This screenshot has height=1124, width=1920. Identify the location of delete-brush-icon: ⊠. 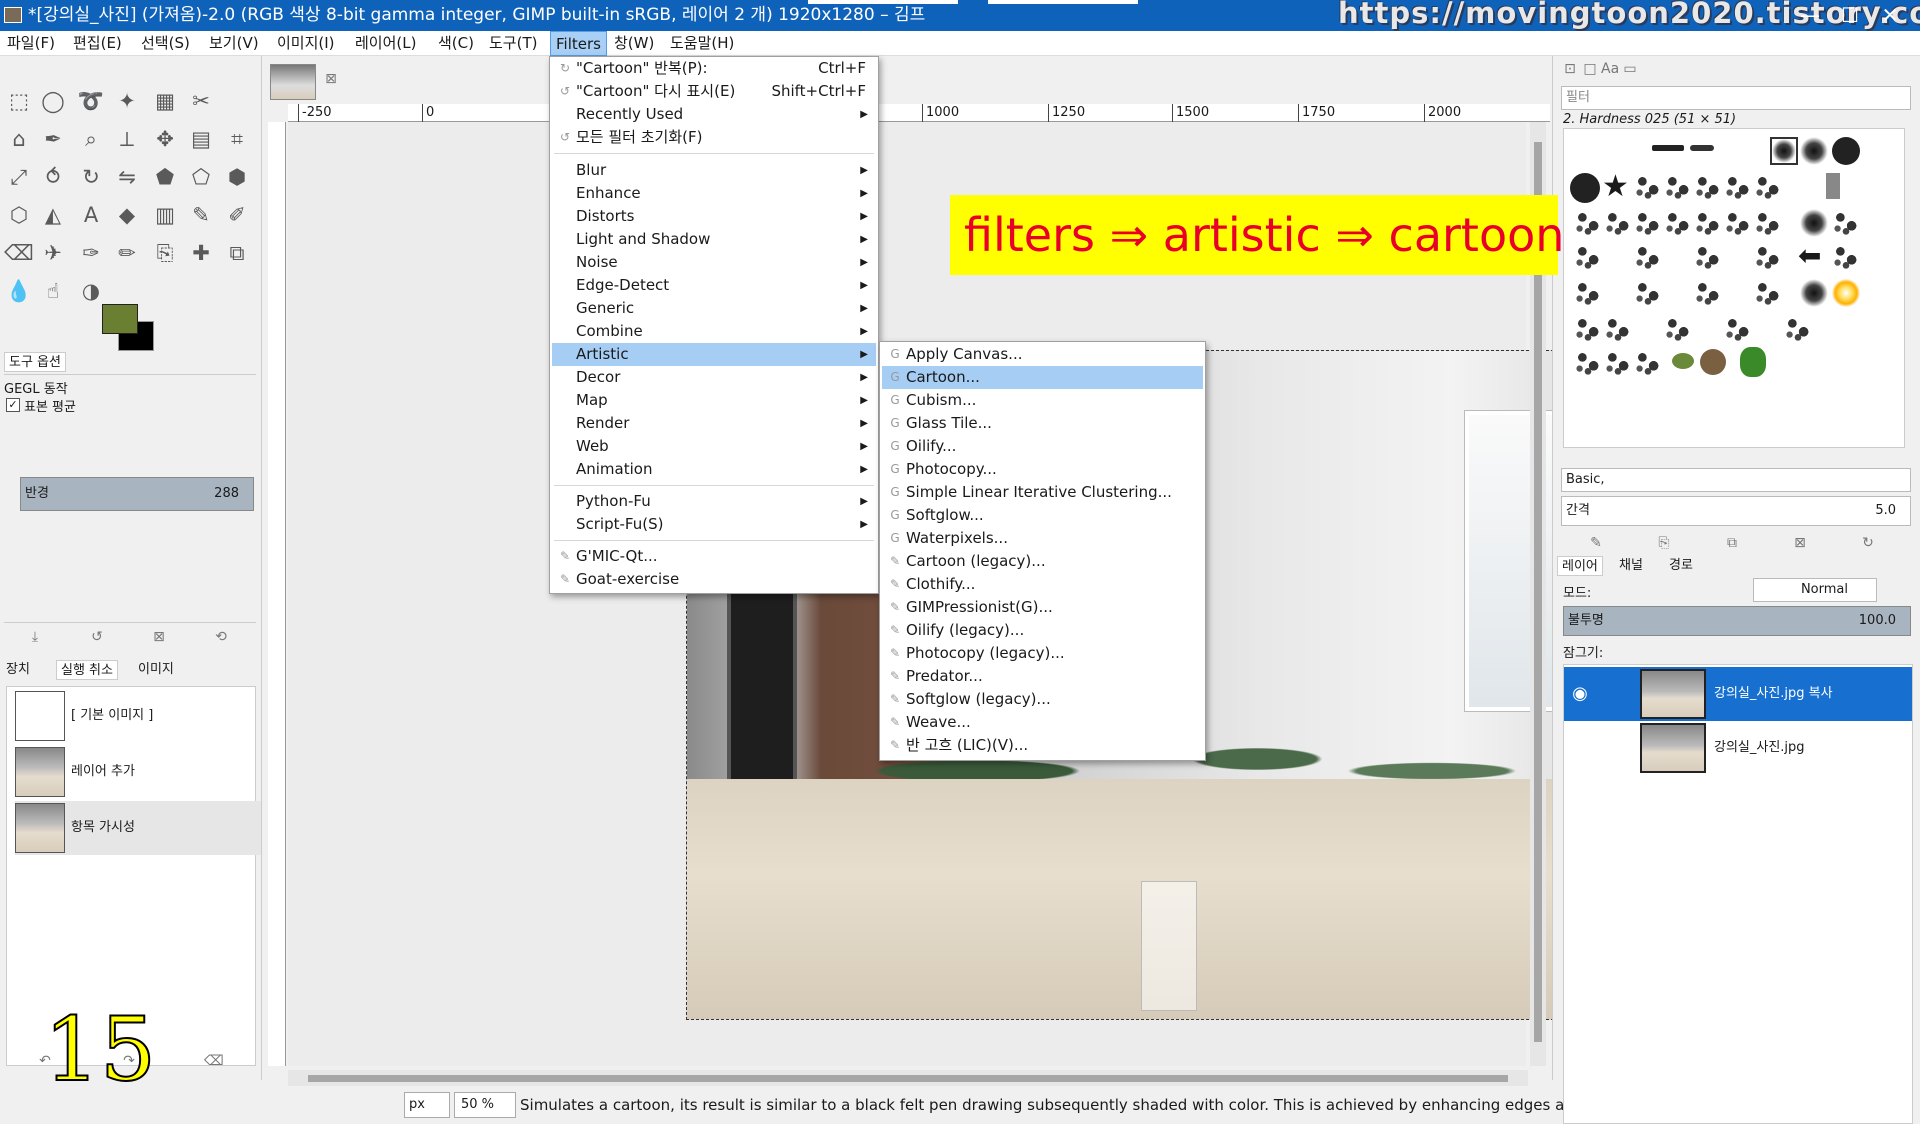
(1800, 543).